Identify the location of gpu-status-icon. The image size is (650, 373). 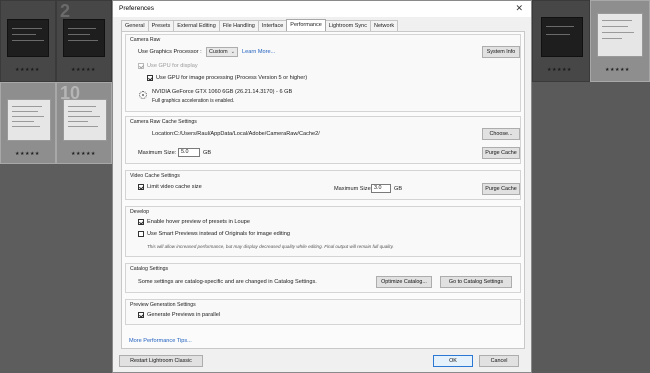
(143, 95).